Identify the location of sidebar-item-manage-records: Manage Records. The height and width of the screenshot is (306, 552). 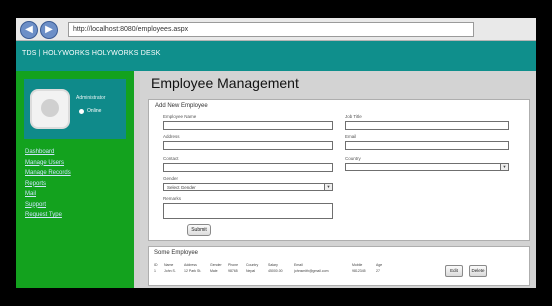
(48, 173).